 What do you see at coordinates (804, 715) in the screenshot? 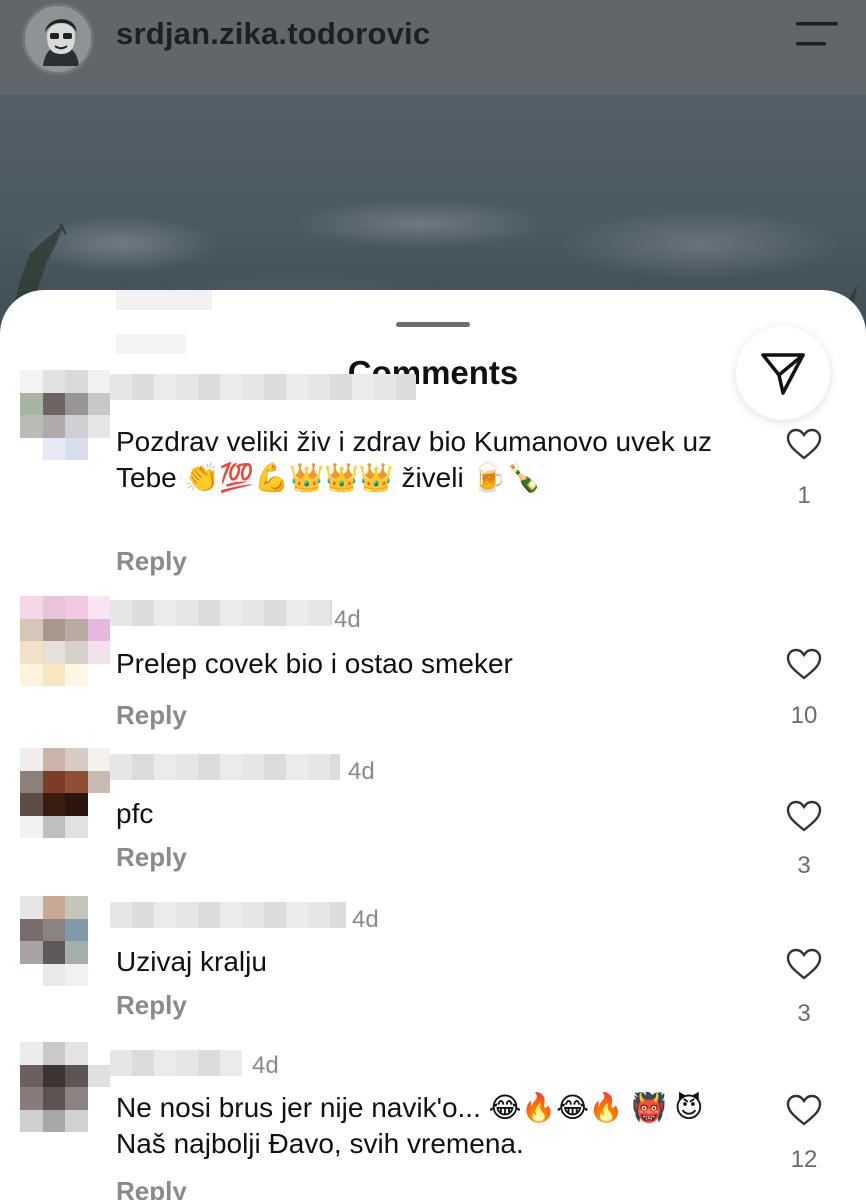
I see `like-count: 10` at bounding box center [804, 715].